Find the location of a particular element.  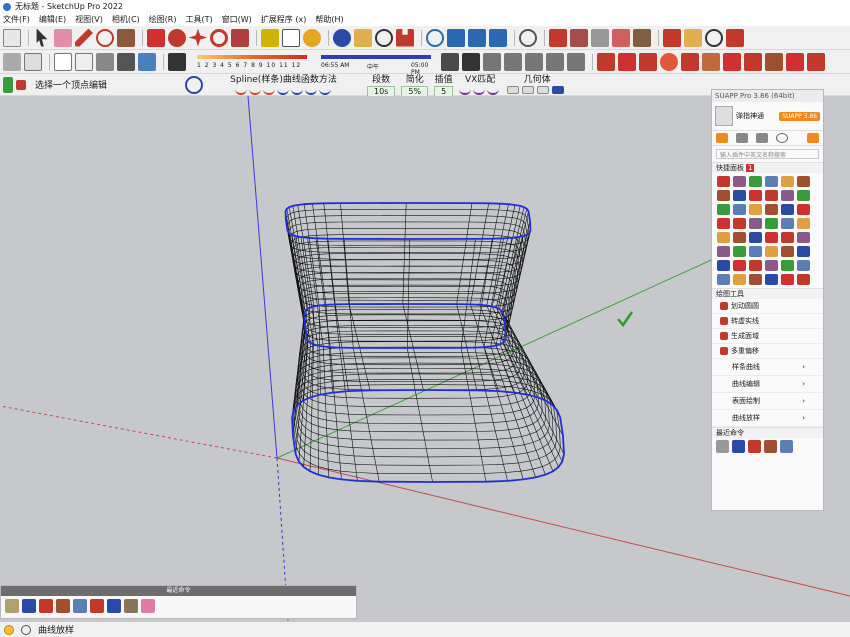

arc-icon is located at coordinates (105, 37).